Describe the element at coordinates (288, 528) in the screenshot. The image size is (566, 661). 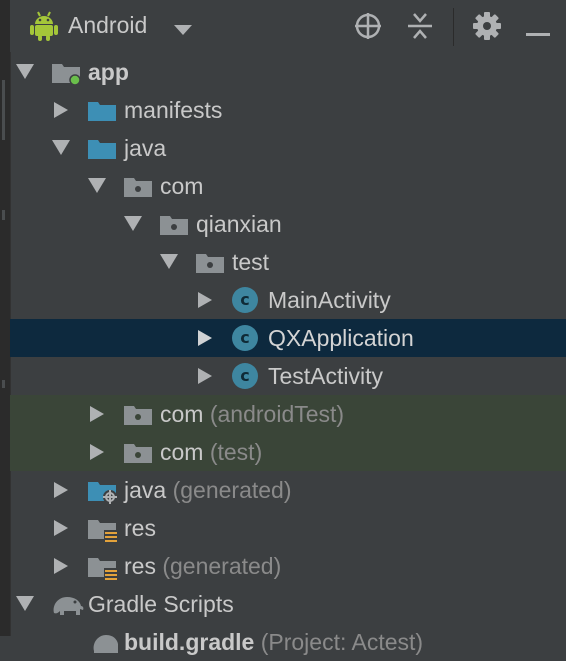
I see `tree-row-res: res` at that location.